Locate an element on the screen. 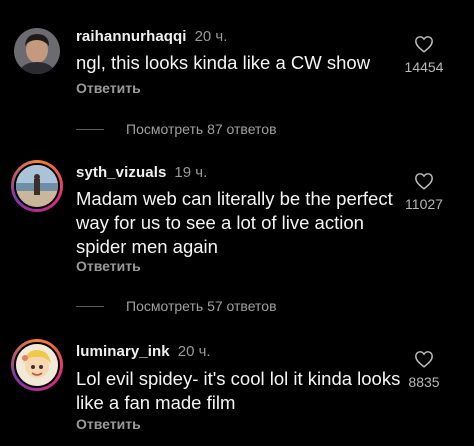 Image resolution: width=474 pixels, height=446 pixels. comment-header: syth_vizuals 19 ч. is located at coordinates (141, 172).